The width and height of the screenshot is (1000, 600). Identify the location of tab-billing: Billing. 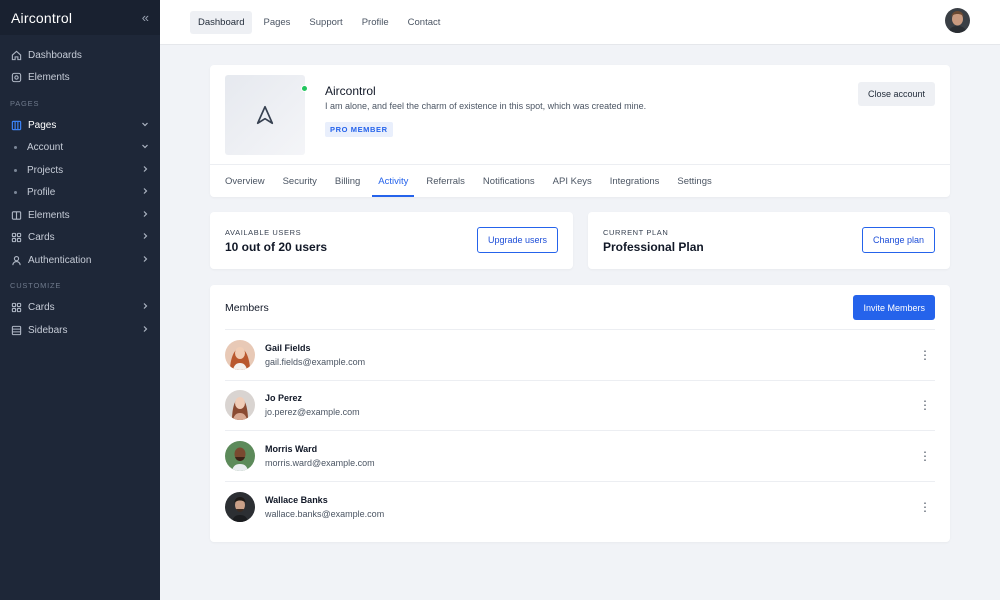
(347, 181).